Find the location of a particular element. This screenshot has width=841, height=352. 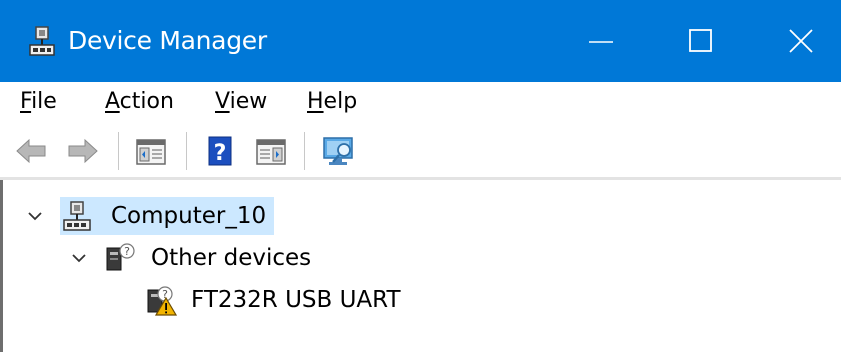

scan-hardware-icon is located at coordinates (338, 151).